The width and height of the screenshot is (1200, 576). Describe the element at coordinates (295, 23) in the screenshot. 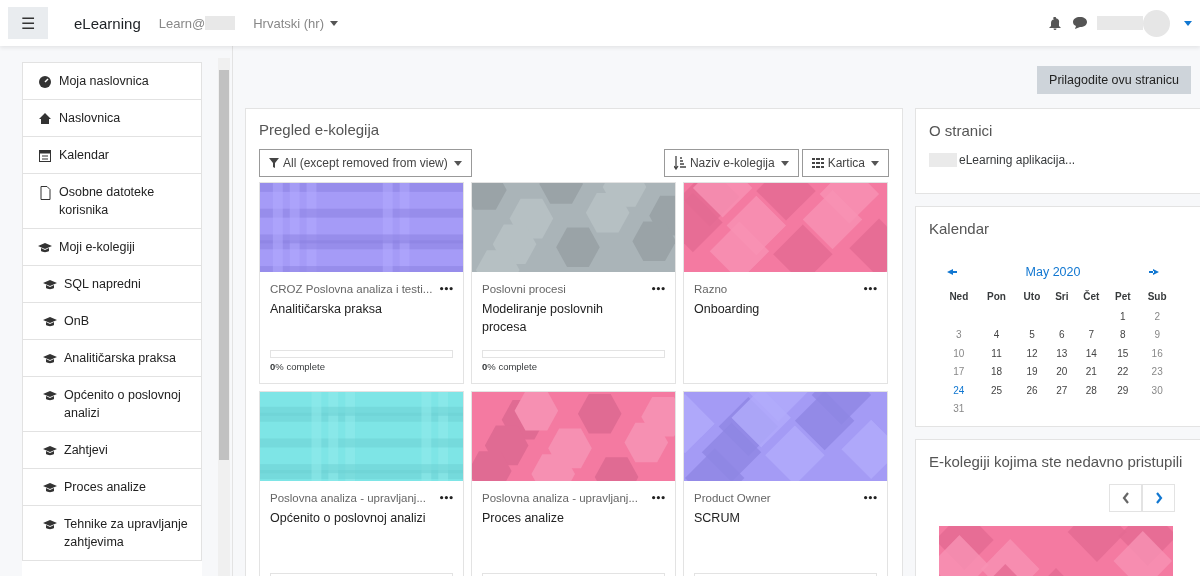

I see `language-menu: Hrvatski (hr)` at that location.